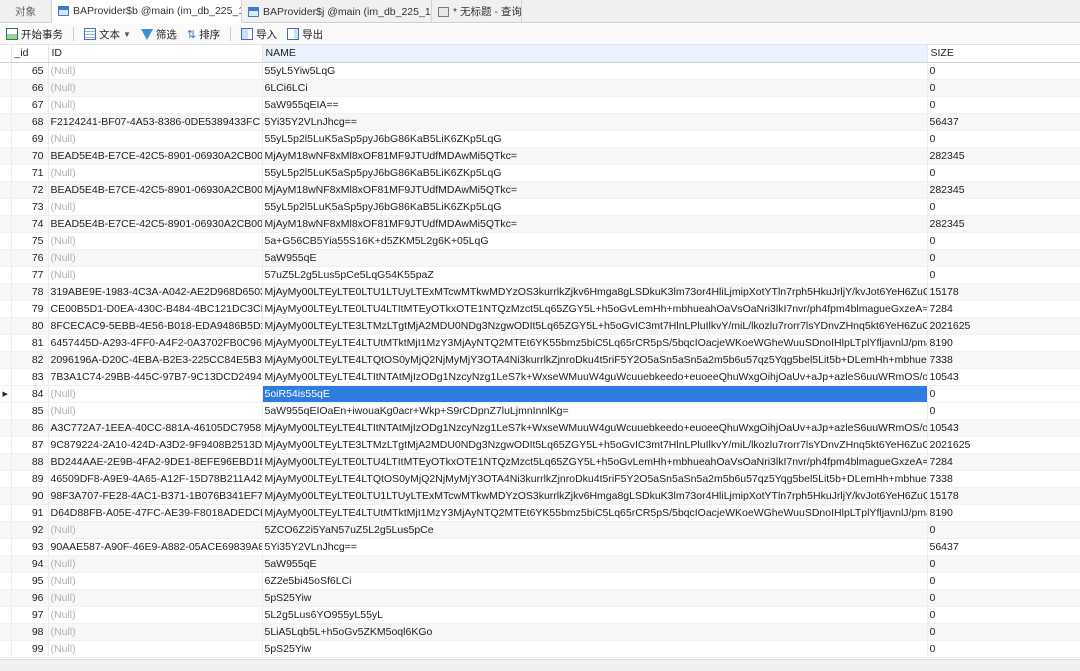  I want to click on cell-id: 6457445D-A293-4FF0-A4F2-0A3702FB0C96, so click(155, 343).